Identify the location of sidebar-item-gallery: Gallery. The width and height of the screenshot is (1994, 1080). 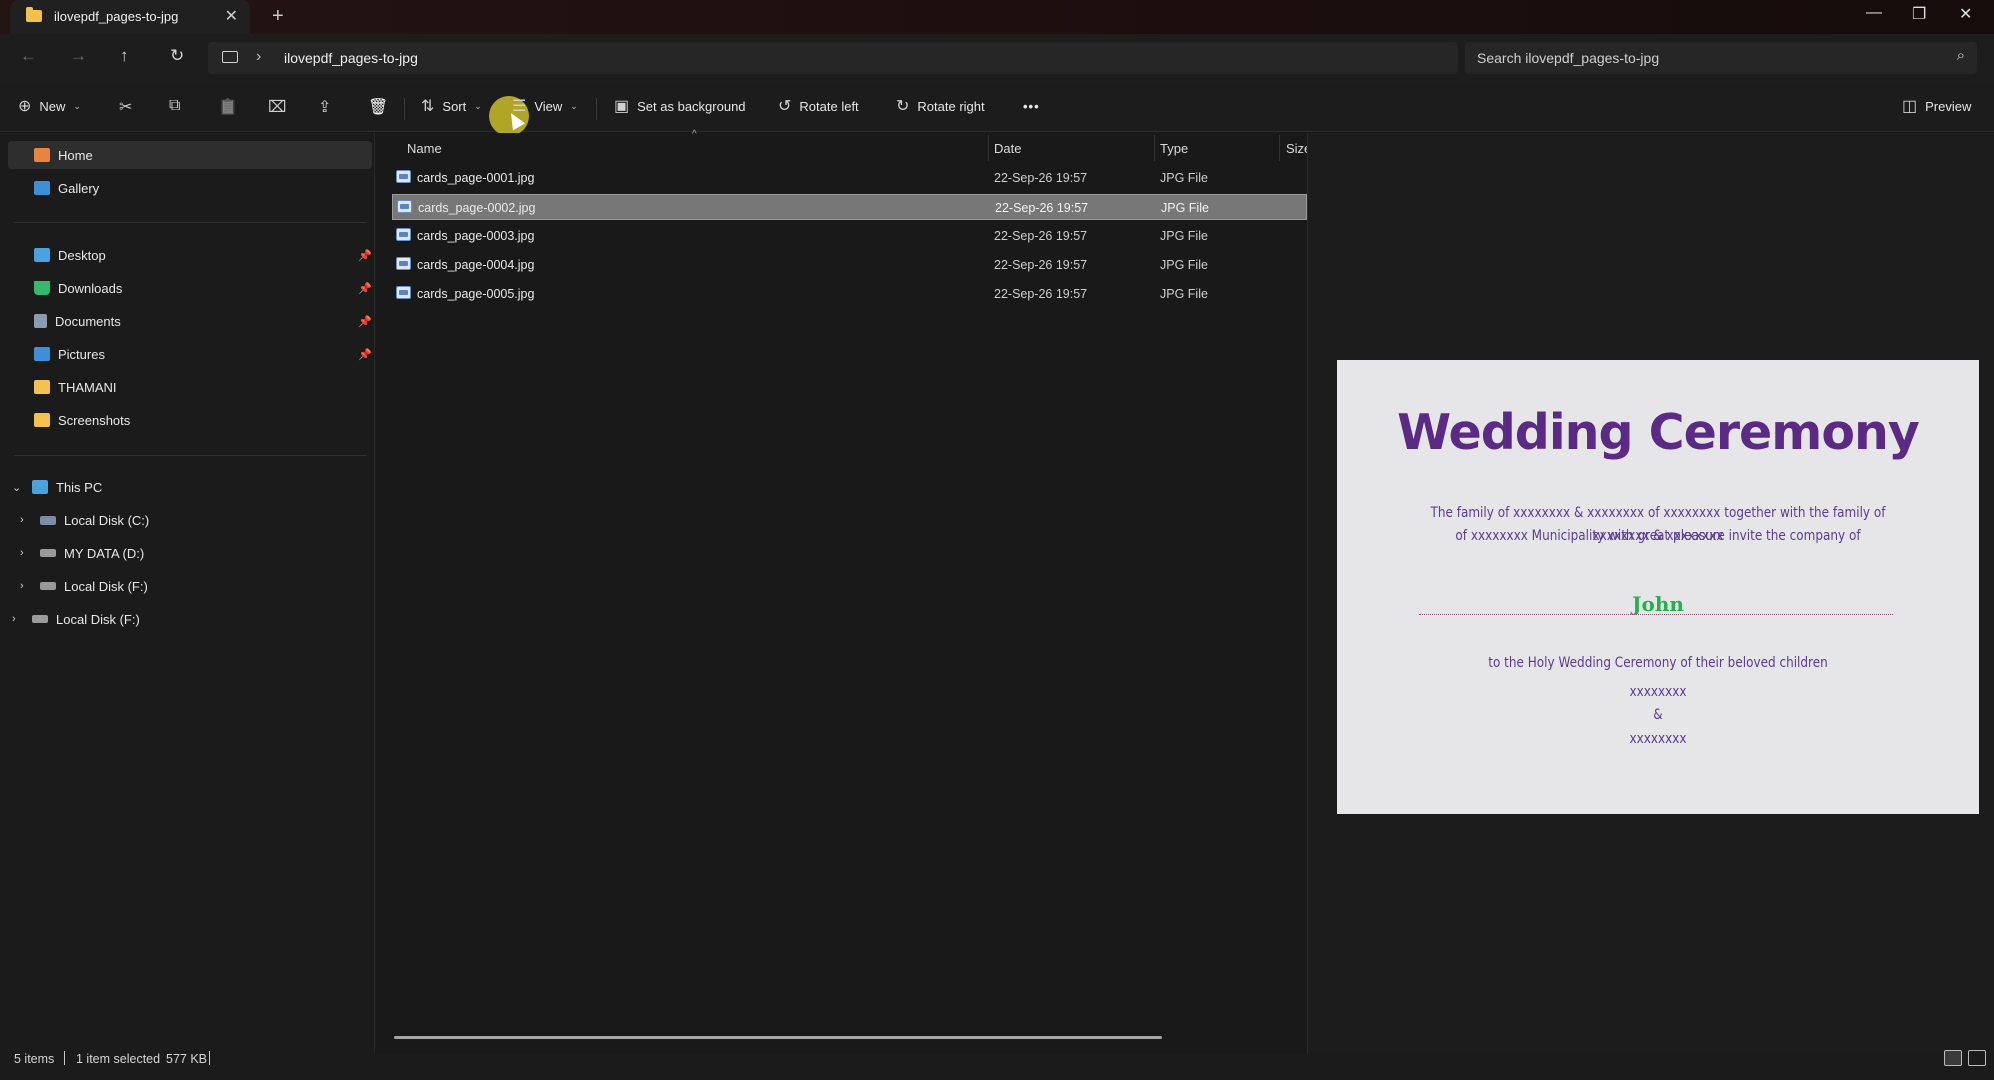
(66, 188).